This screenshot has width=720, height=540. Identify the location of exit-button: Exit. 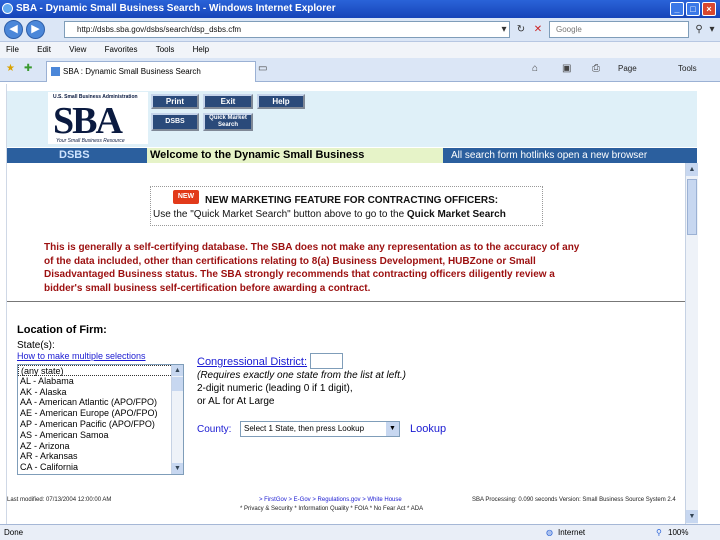
(228, 101).